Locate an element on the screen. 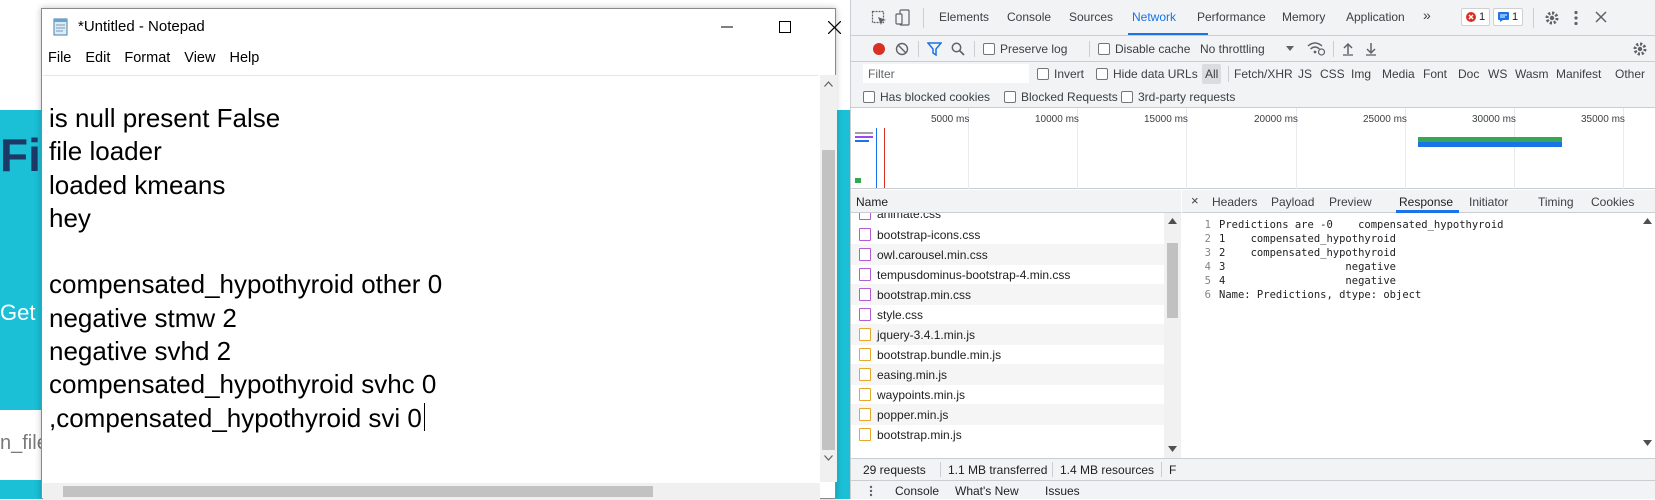 This screenshot has height=500, width=1655. more-tabs-button: » is located at coordinates (1427, 15).